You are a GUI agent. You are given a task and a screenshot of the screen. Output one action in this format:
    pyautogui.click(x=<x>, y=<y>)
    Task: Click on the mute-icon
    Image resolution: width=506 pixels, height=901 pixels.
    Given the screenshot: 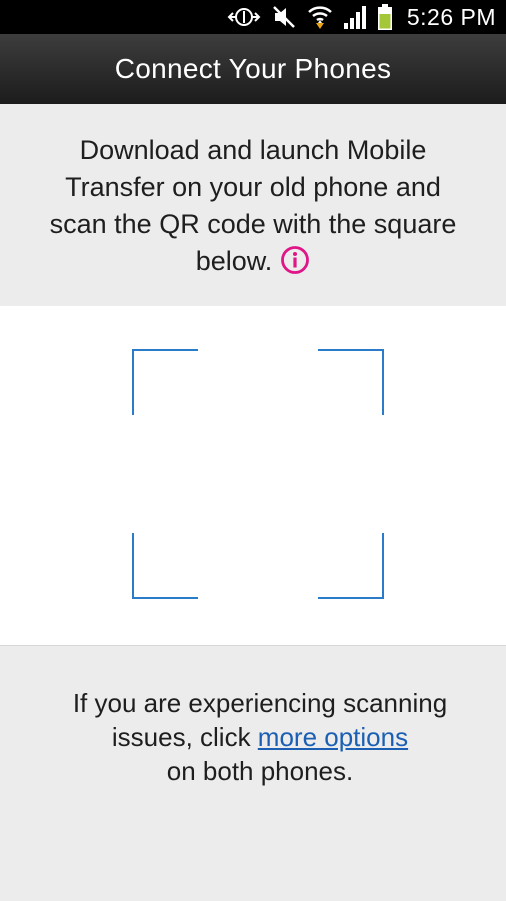 What is the action you would take?
    pyautogui.click(x=284, y=17)
    